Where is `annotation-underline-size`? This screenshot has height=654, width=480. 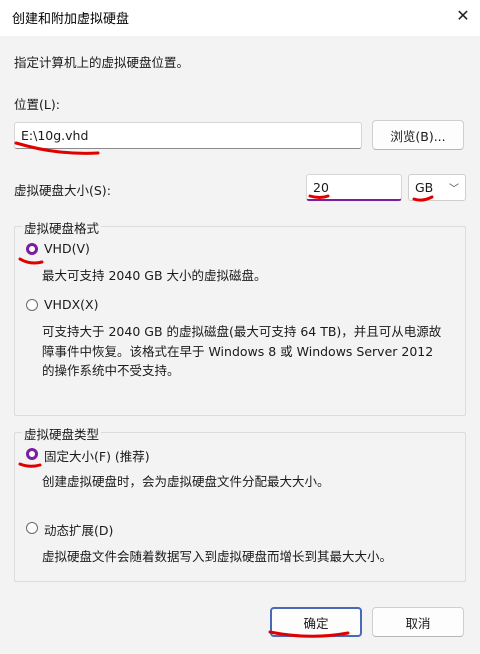 annotation-underline-size is located at coordinates (319, 196).